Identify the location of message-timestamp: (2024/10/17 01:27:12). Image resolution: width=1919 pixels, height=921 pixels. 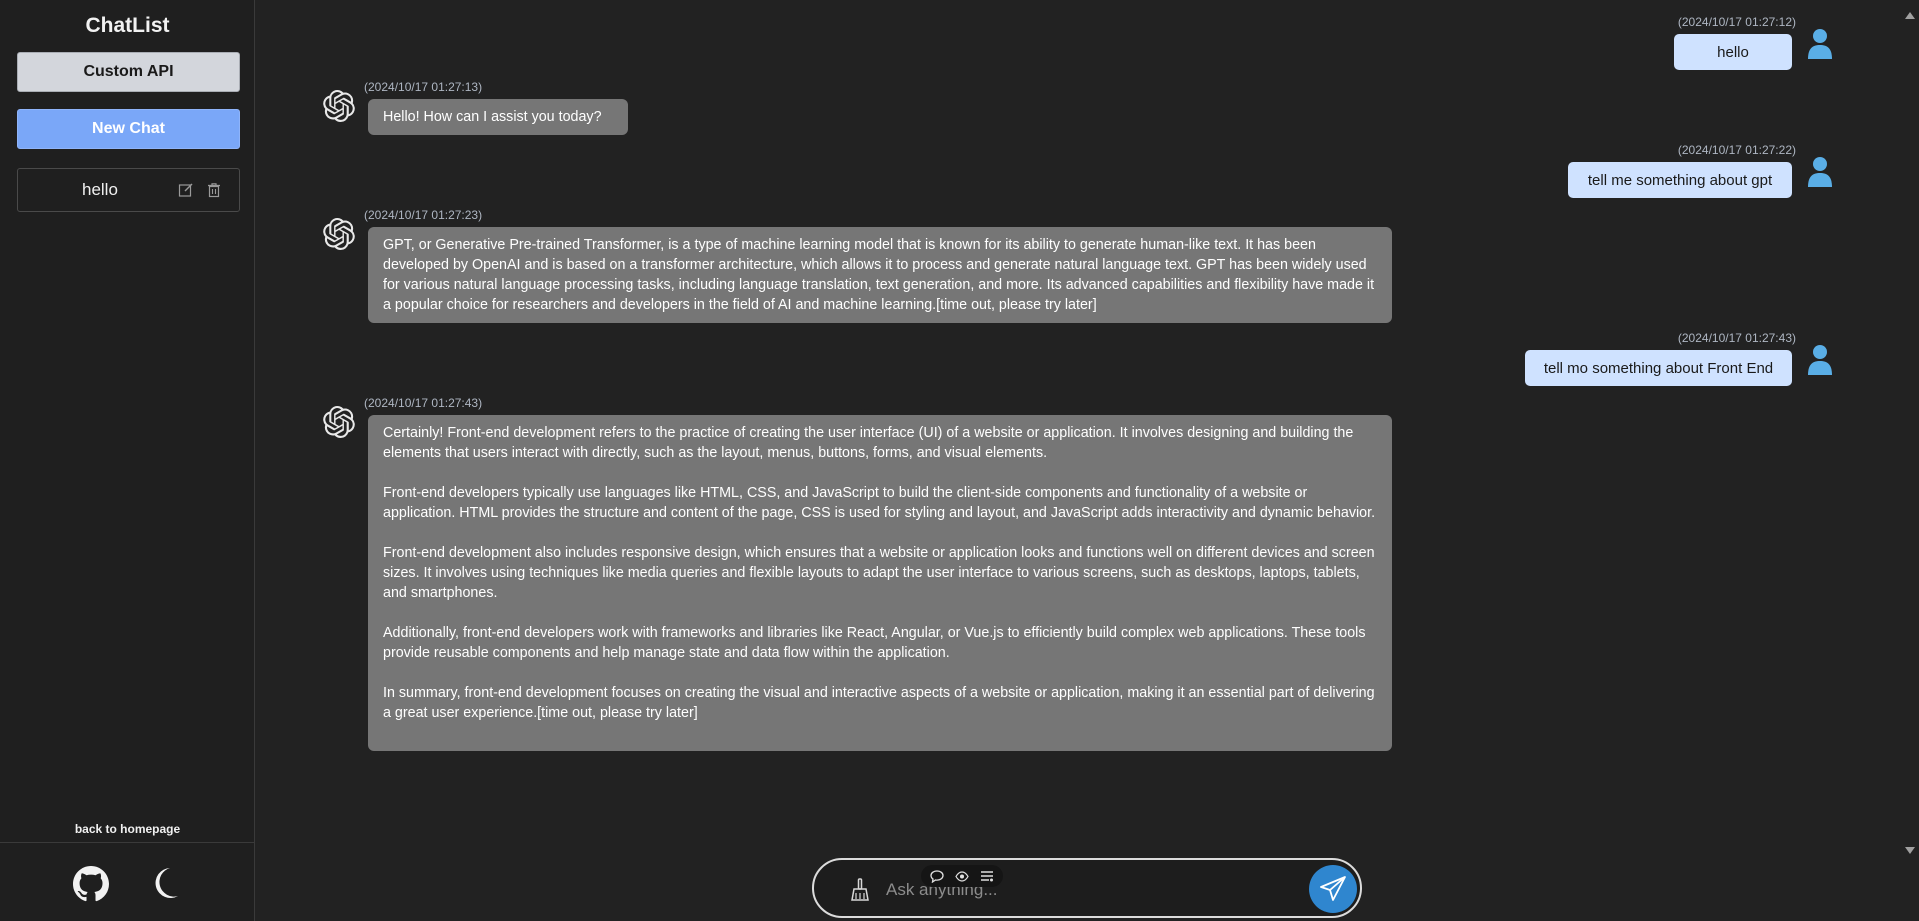
(1736, 22).